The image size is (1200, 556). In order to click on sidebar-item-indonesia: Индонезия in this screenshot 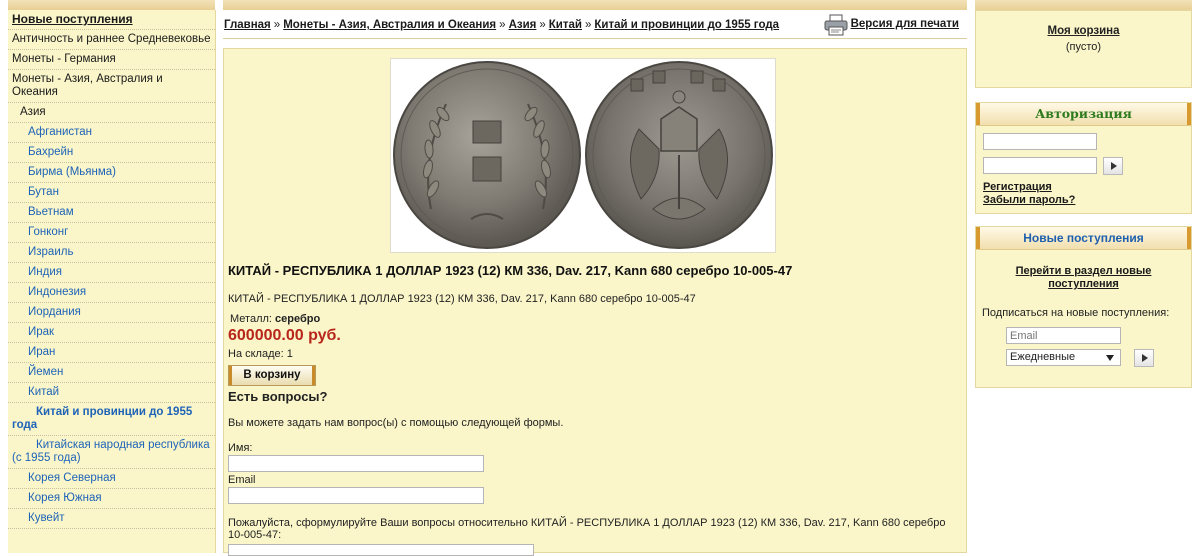, I will do `click(111, 293)`.